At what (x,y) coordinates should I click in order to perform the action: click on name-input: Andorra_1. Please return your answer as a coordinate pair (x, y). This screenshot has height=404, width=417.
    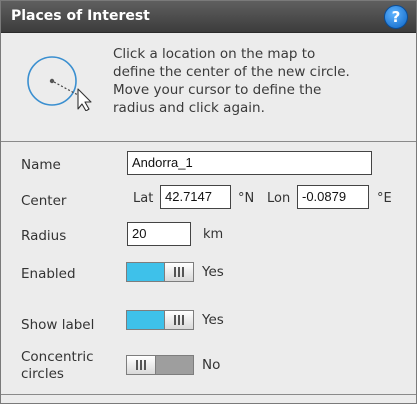
    Looking at the image, I should click on (249, 163).